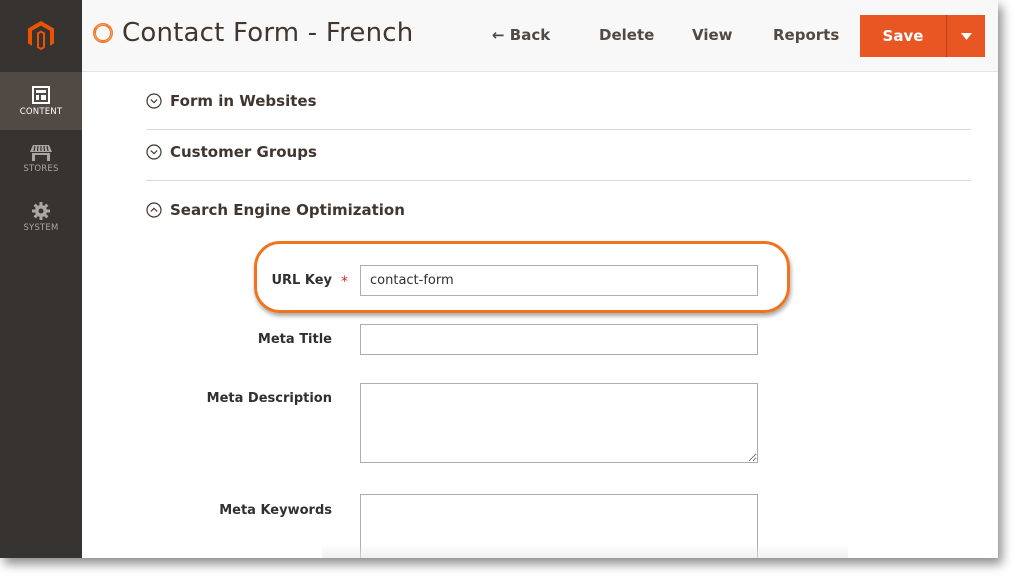 This screenshot has width=1024, height=584. I want to click on url-key-label: URL Key, so click(301, 280).